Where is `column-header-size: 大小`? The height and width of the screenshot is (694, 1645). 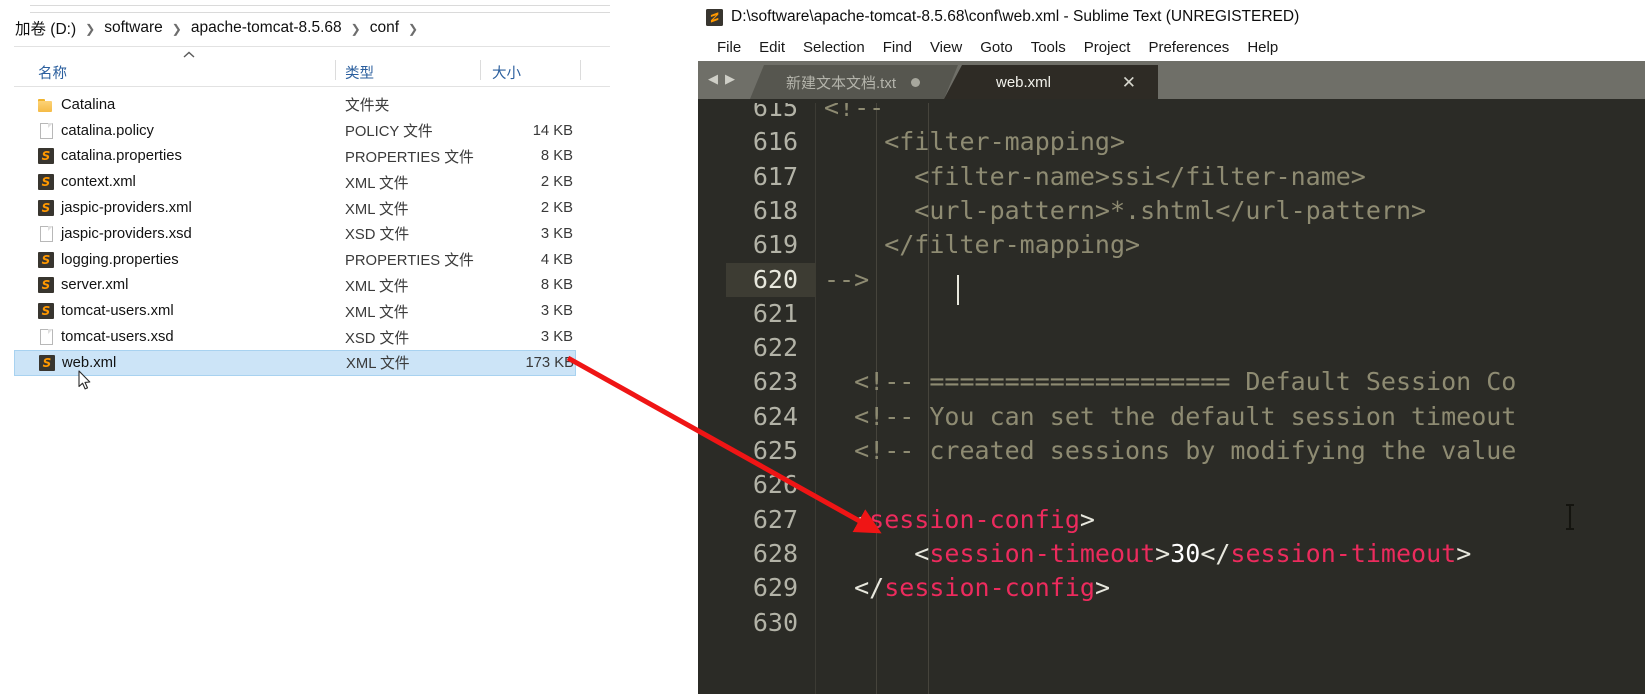 column-header-size: 大小 is located at coordinates (506, 72).